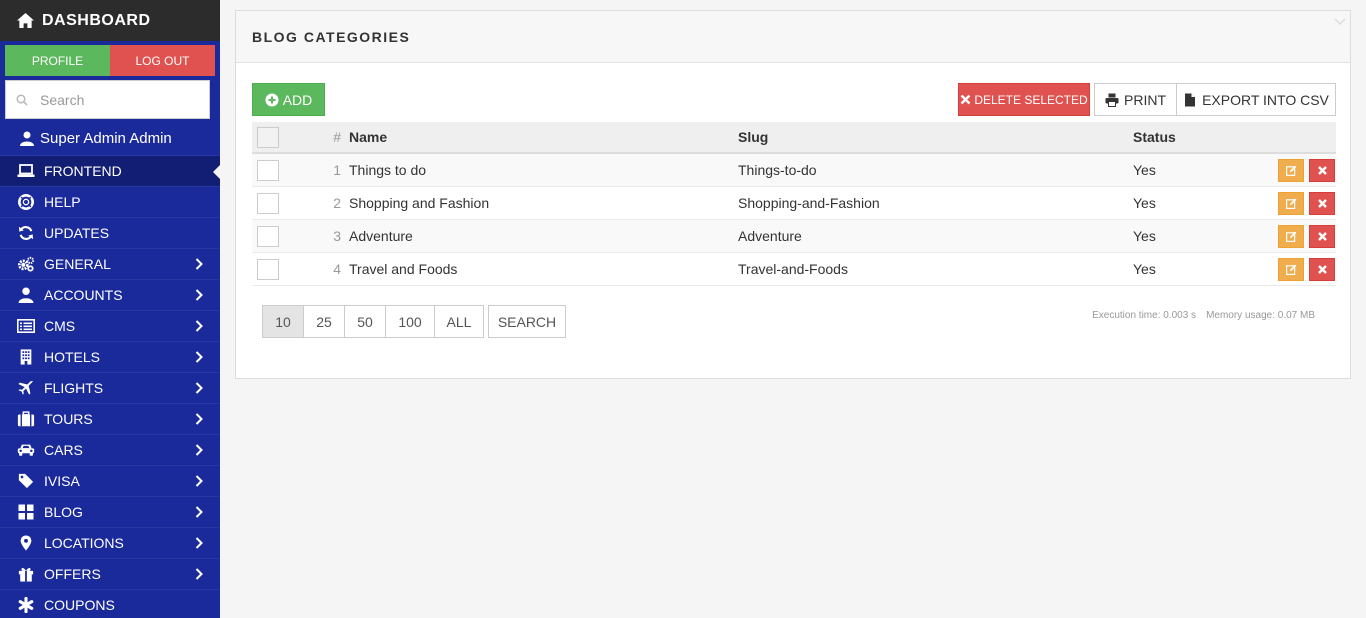 This screenshot has width=1366, height=618. I want to click on sidebar-item-label: LOCATIONS, so click(84, 543).